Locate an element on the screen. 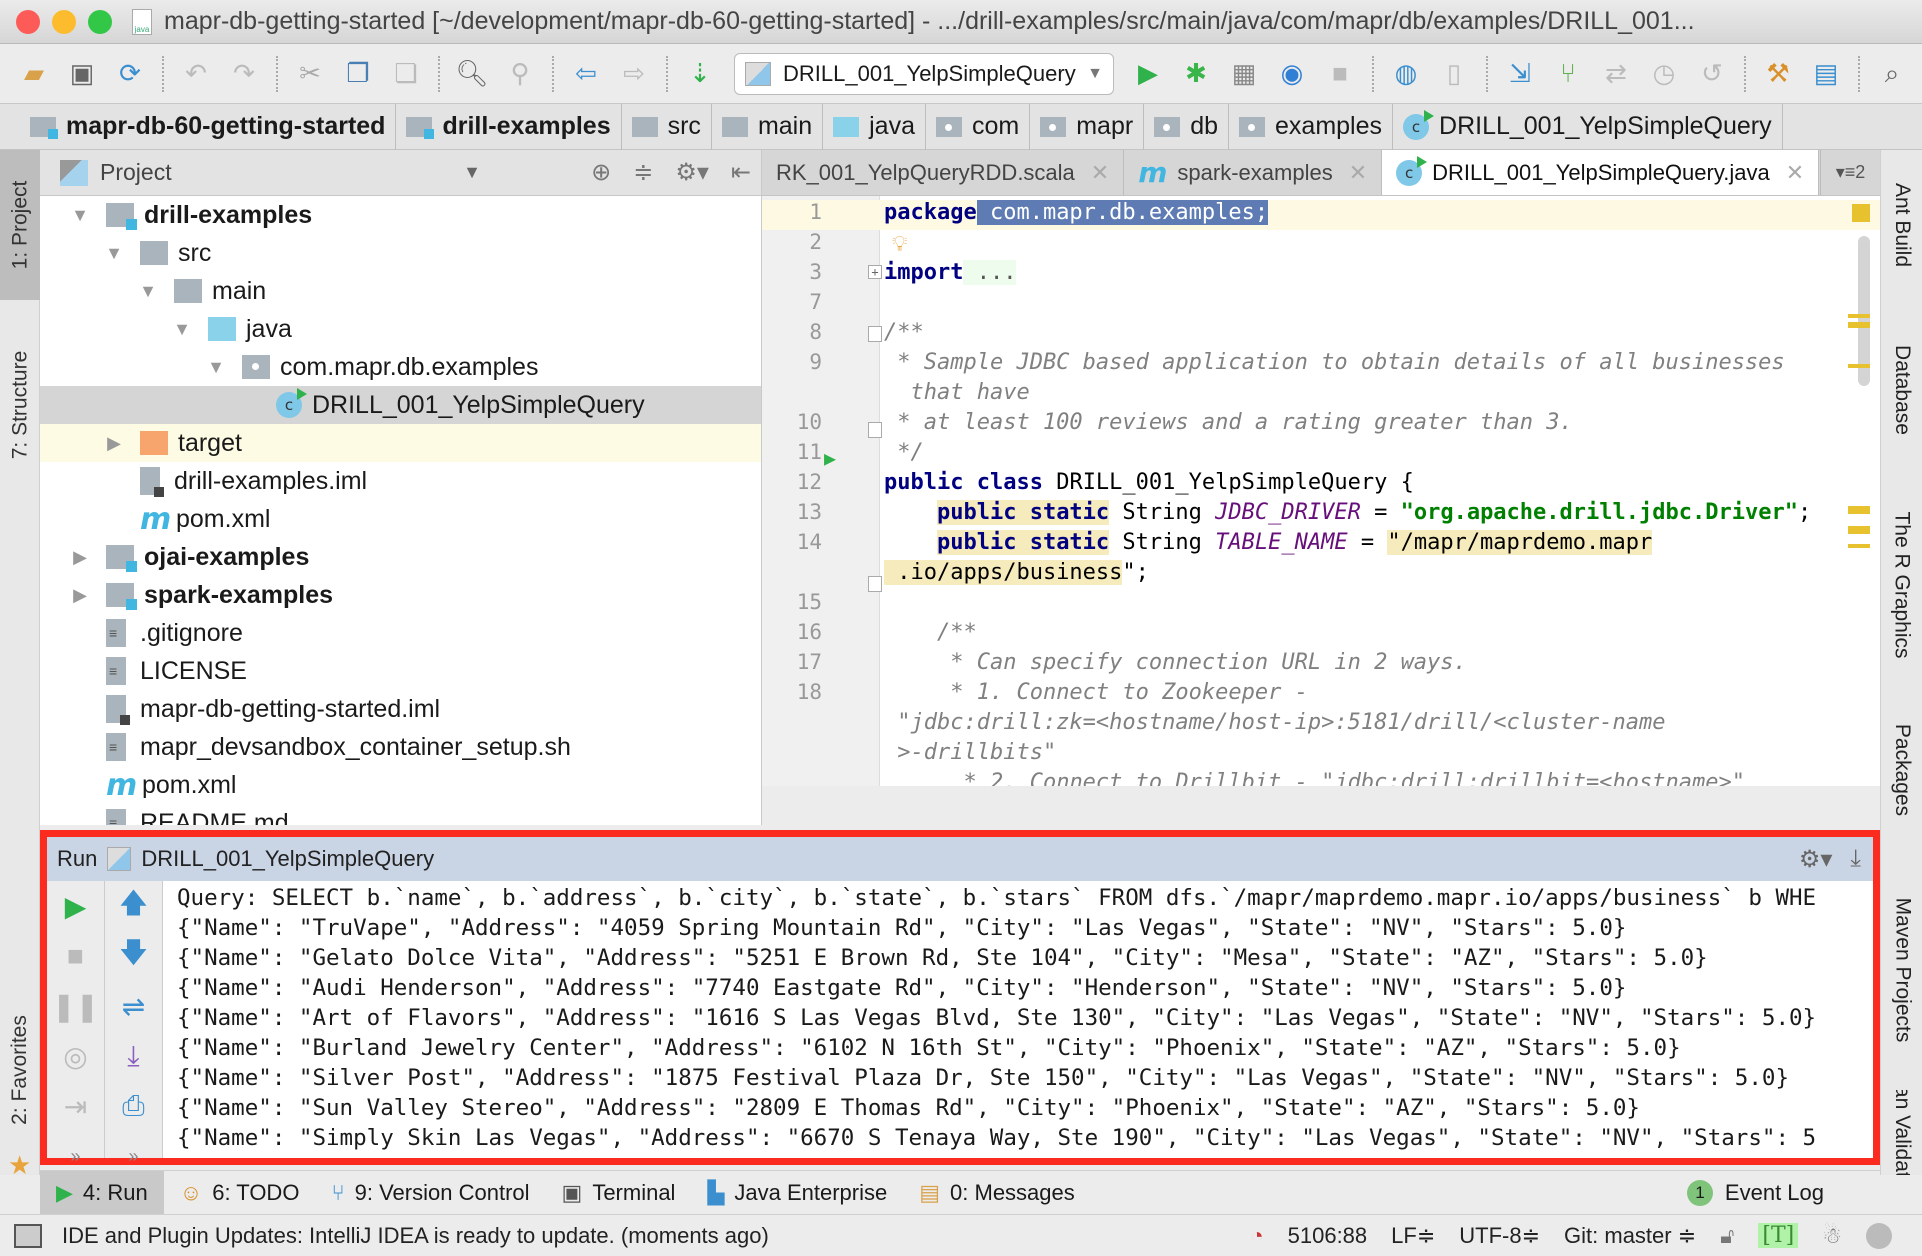 This screenshot has height=1256, width=1922. save-icon: ▣ is located at coordinates (82, 74).